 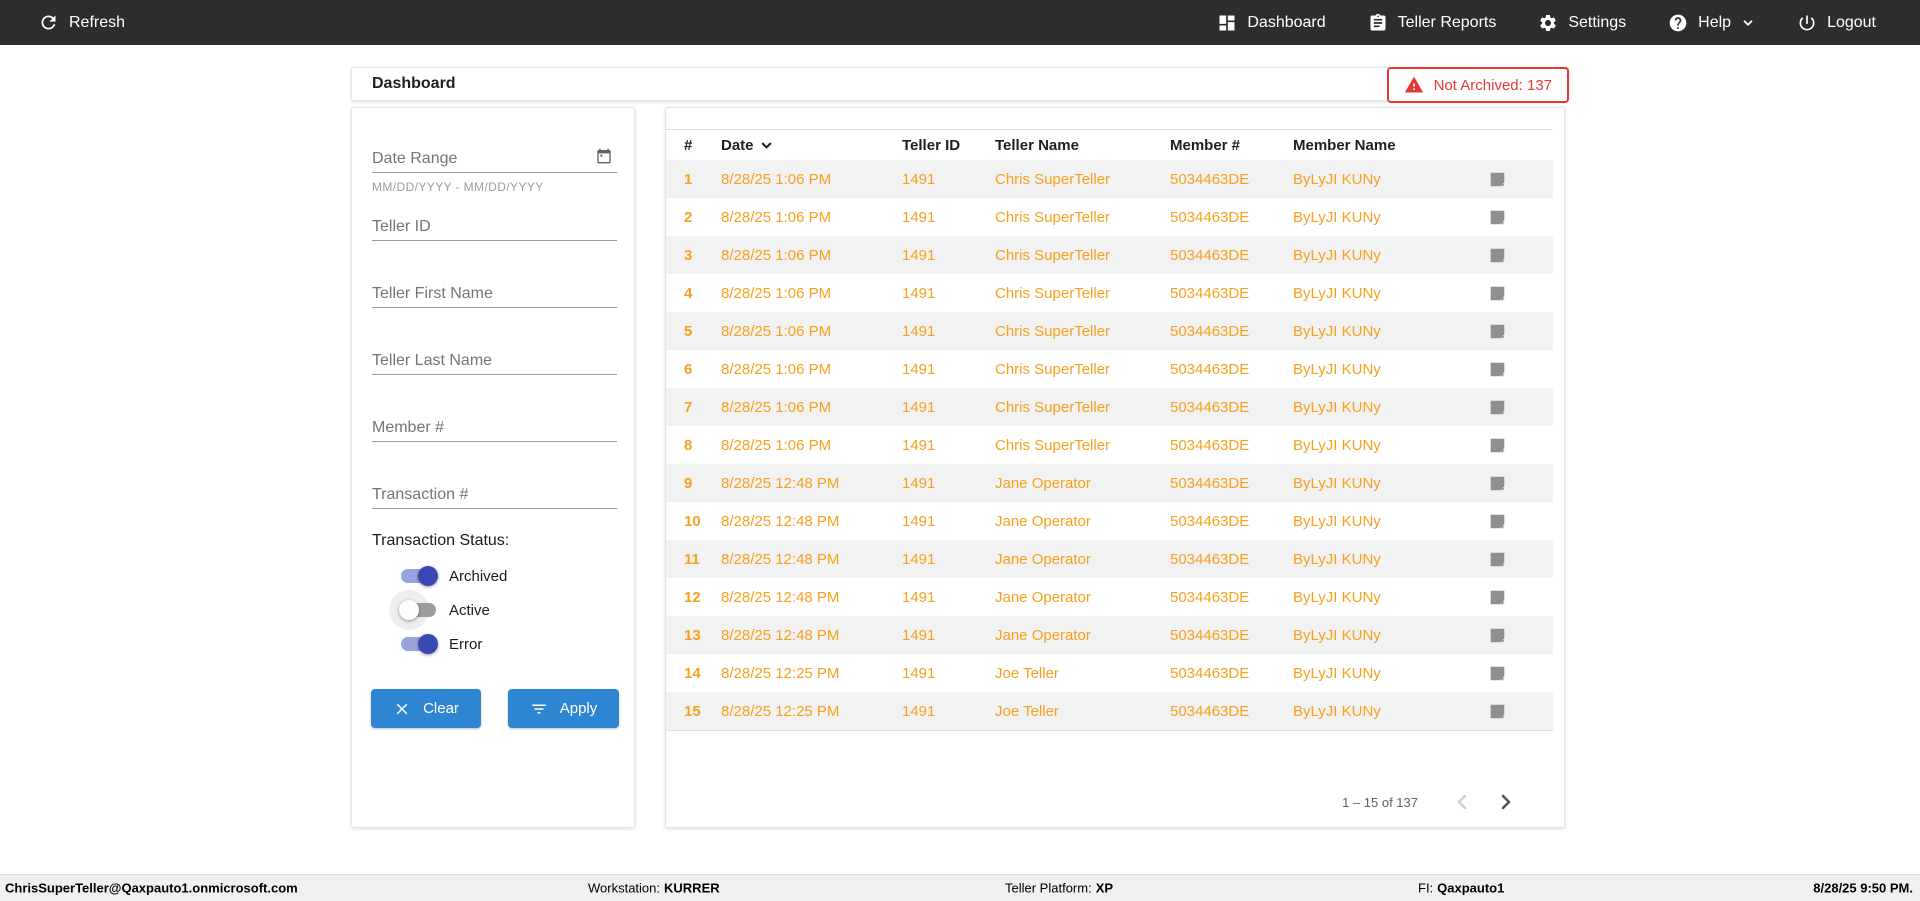 What do you see at coordinates (688, 445) in the screenshot?
I see `row-number: 8` at bounding box center [688, 445].